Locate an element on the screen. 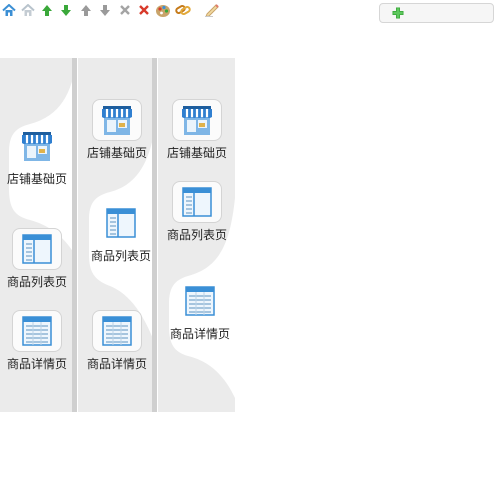  arrow-down-gray-icon is located at coordinates (105, 10).